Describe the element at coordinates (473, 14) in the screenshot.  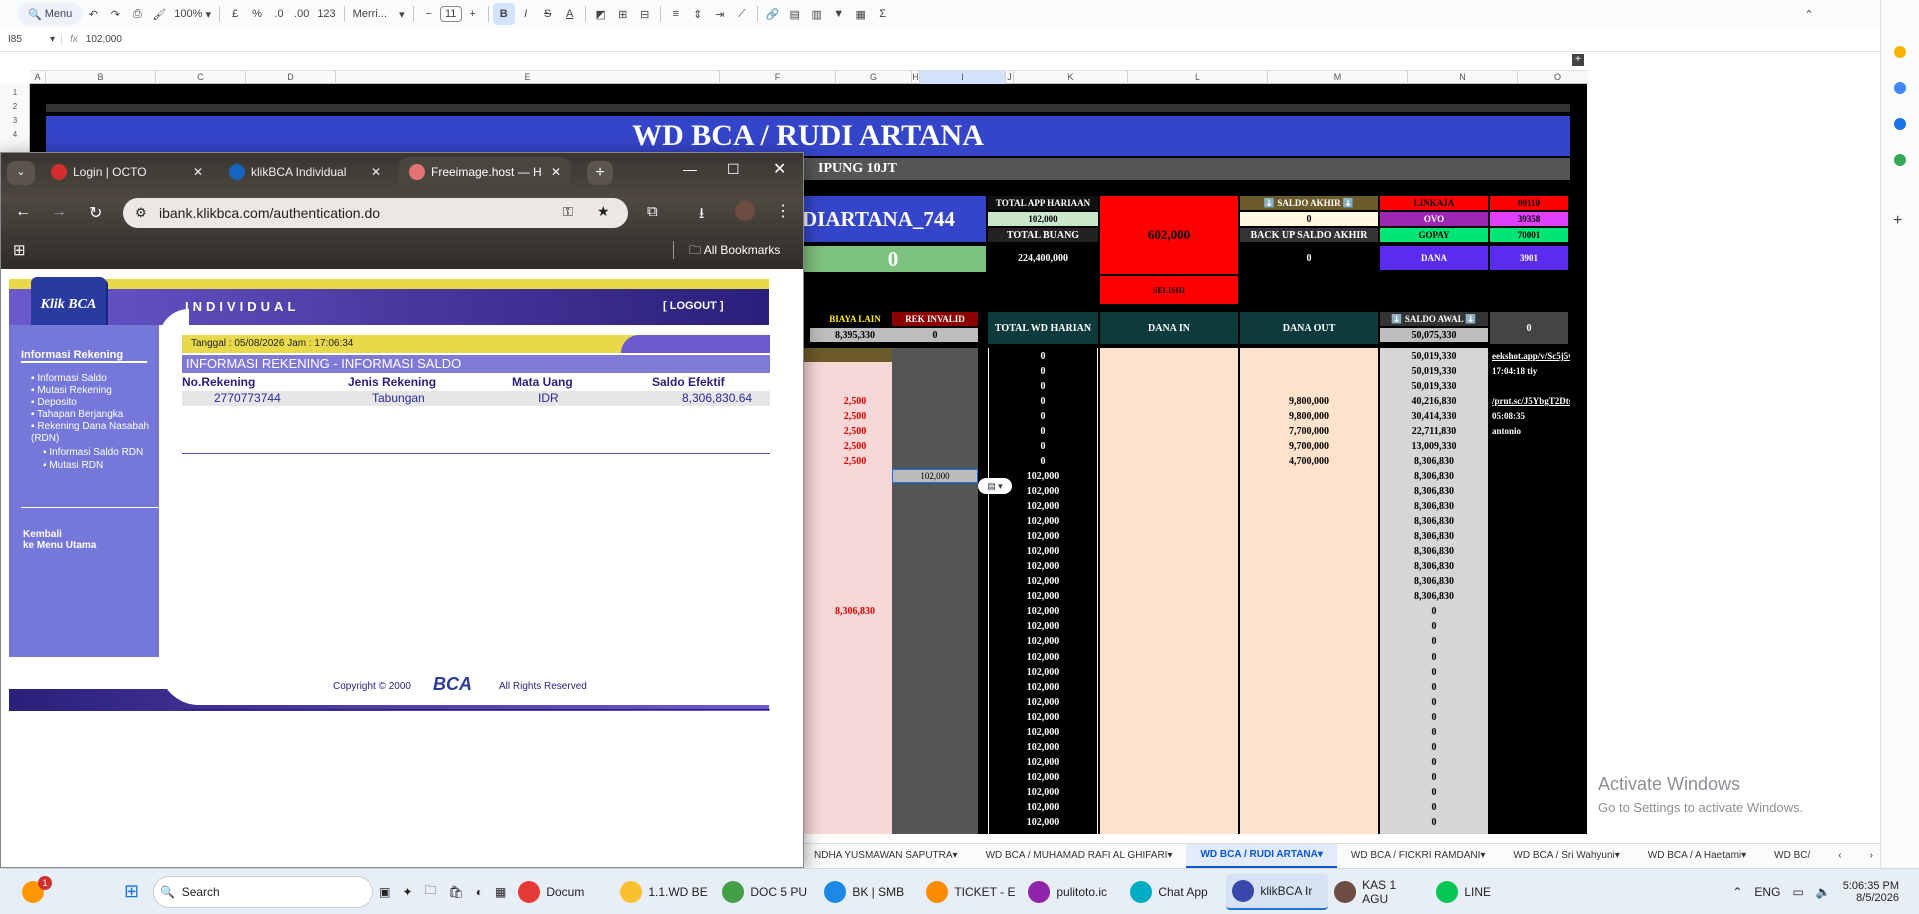
I see `font-size-increase: +` at that location.